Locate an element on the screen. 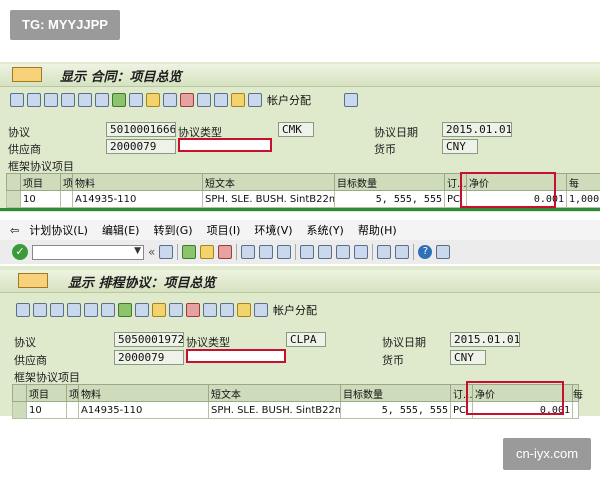  menu-help: 帮助(H) is located at coordinates (377, 230).